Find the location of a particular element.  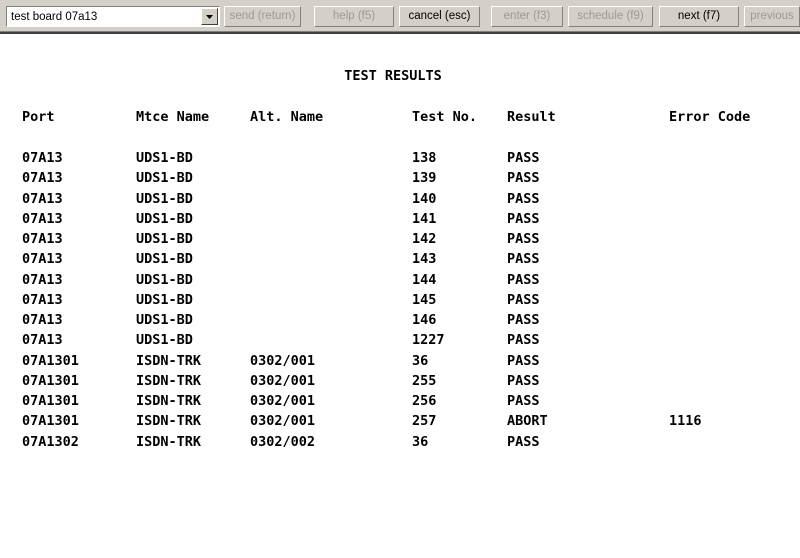

cell-test-no: 142 is located at coordinates (424, 239).